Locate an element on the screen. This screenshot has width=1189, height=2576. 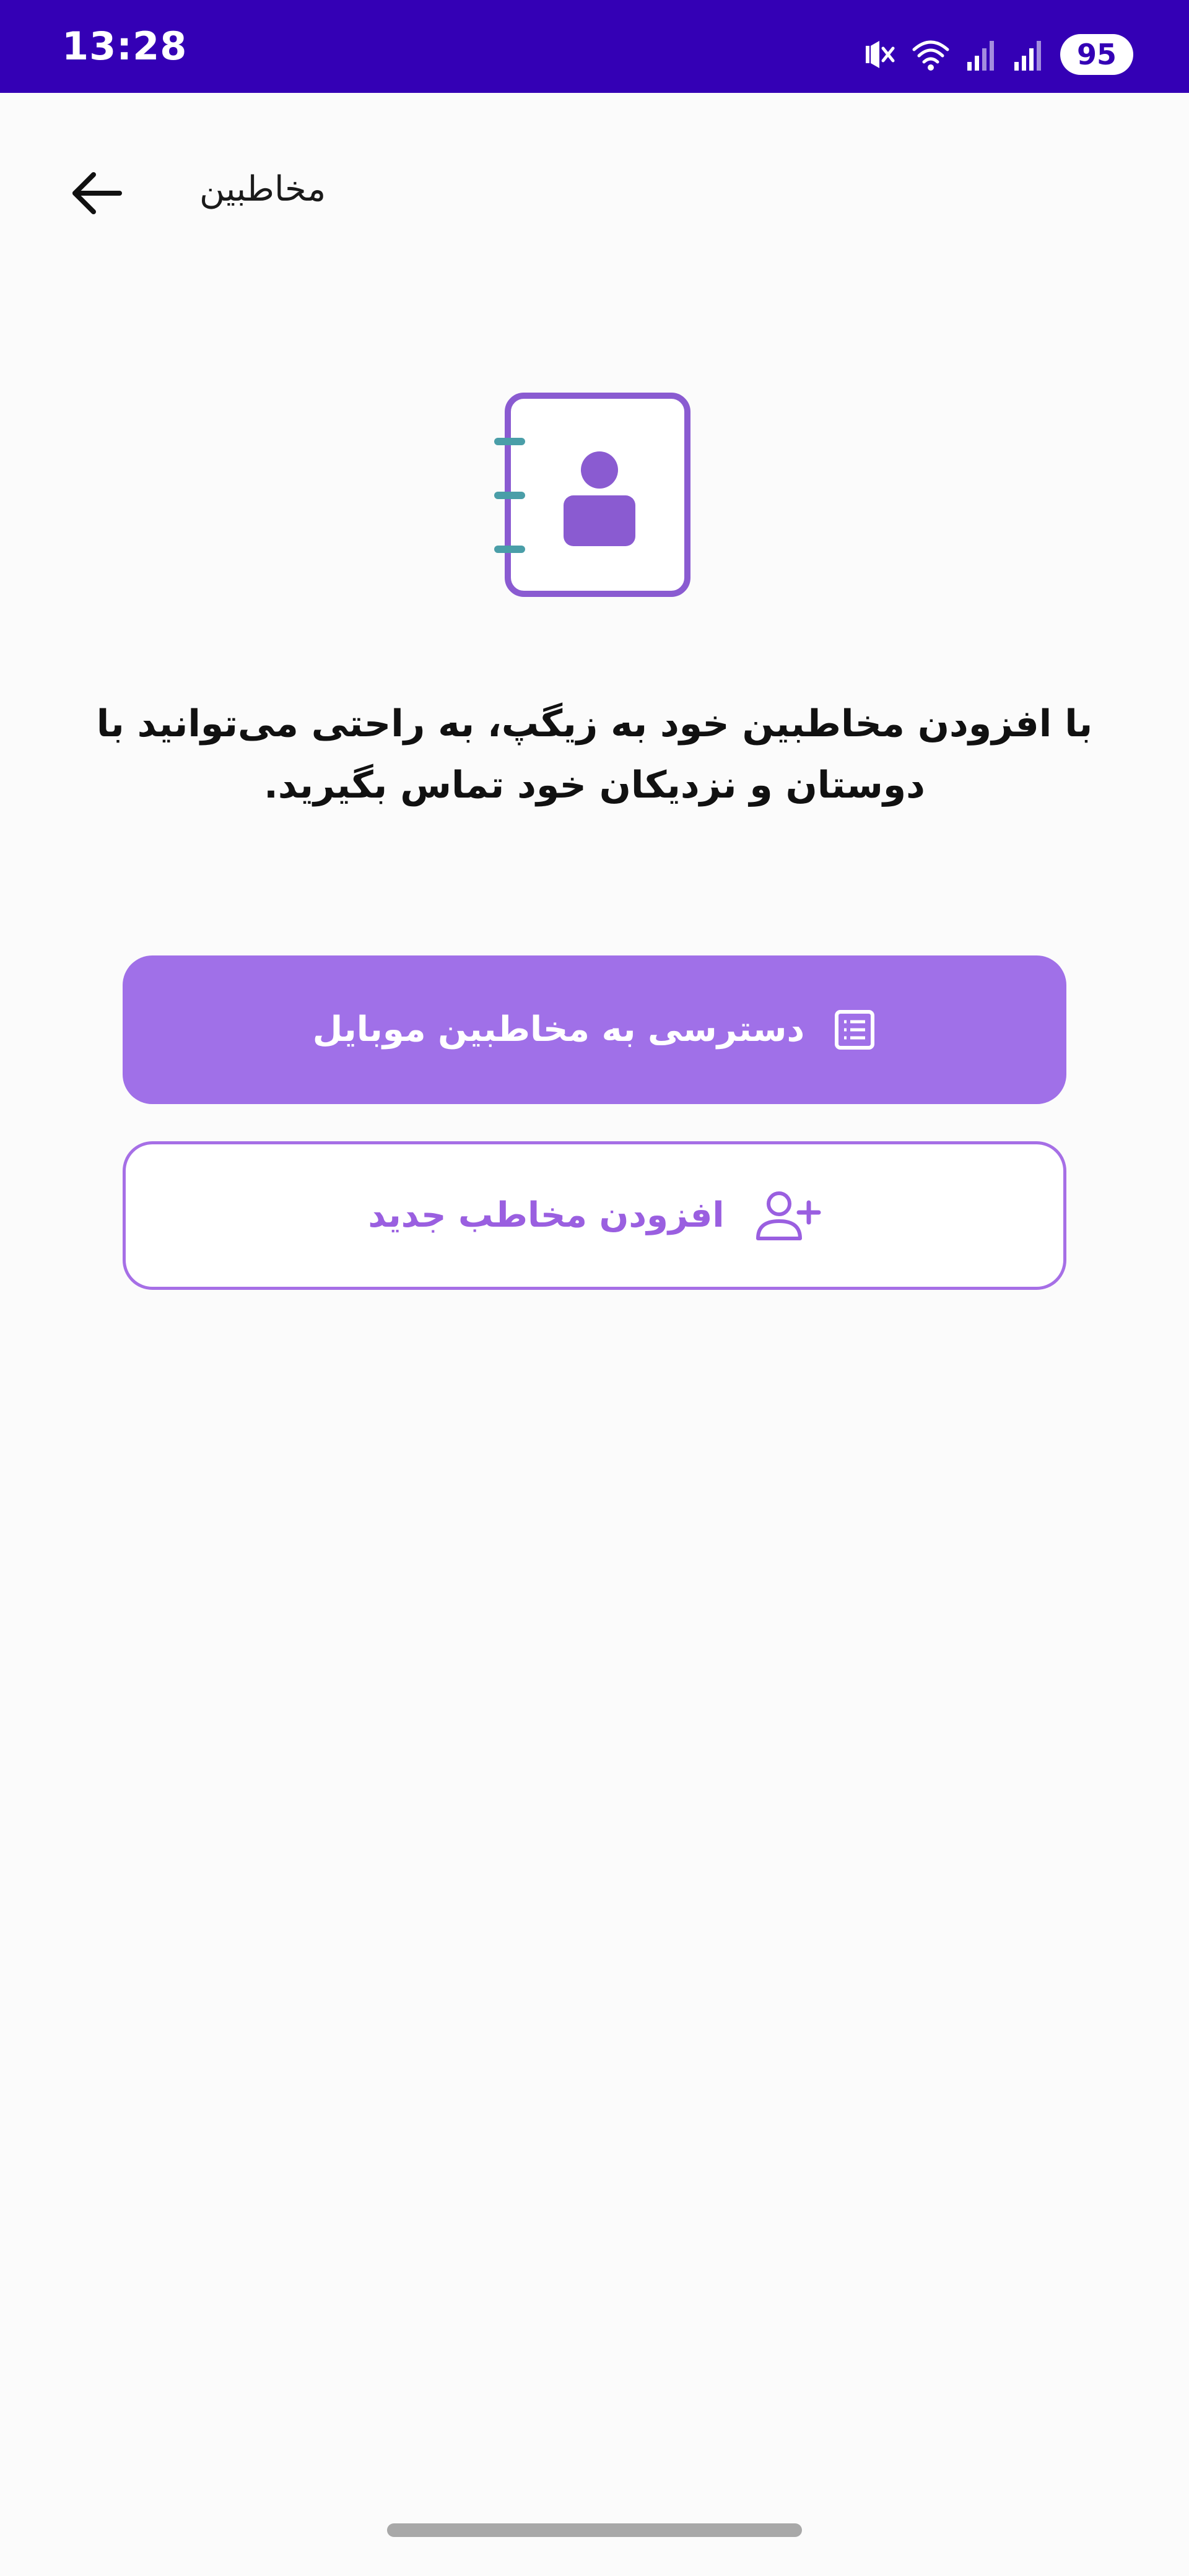
gesture-navigation-bar is located at coordinates (594, 2530).